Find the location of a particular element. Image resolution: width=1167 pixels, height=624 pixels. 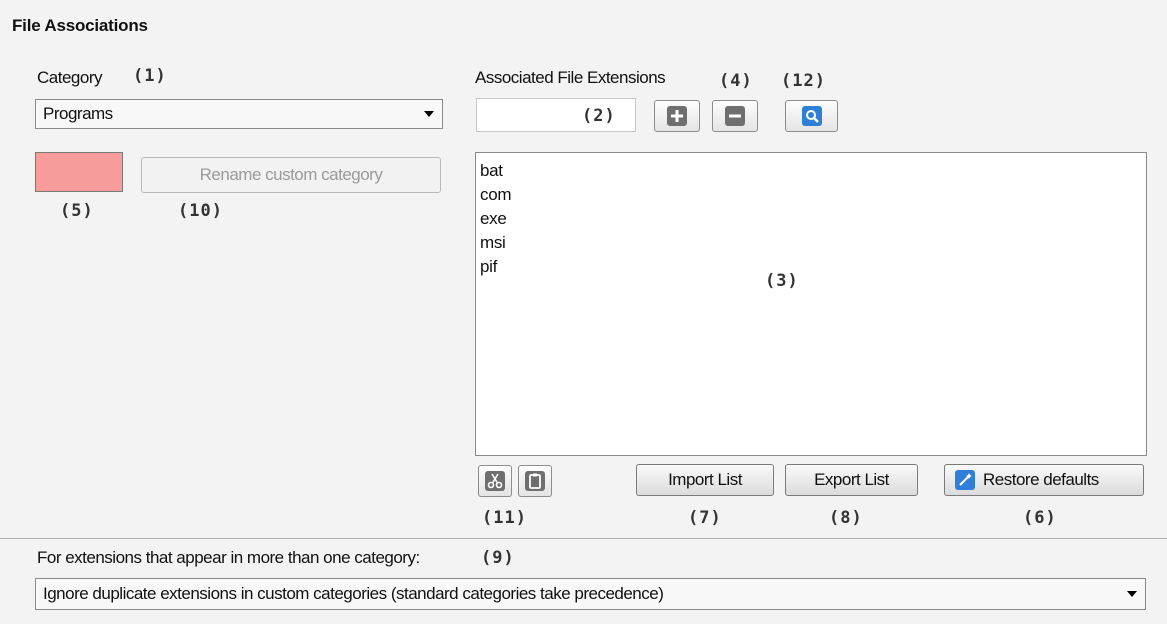

import-list-button: Import List is located at coordinates (705, 480).